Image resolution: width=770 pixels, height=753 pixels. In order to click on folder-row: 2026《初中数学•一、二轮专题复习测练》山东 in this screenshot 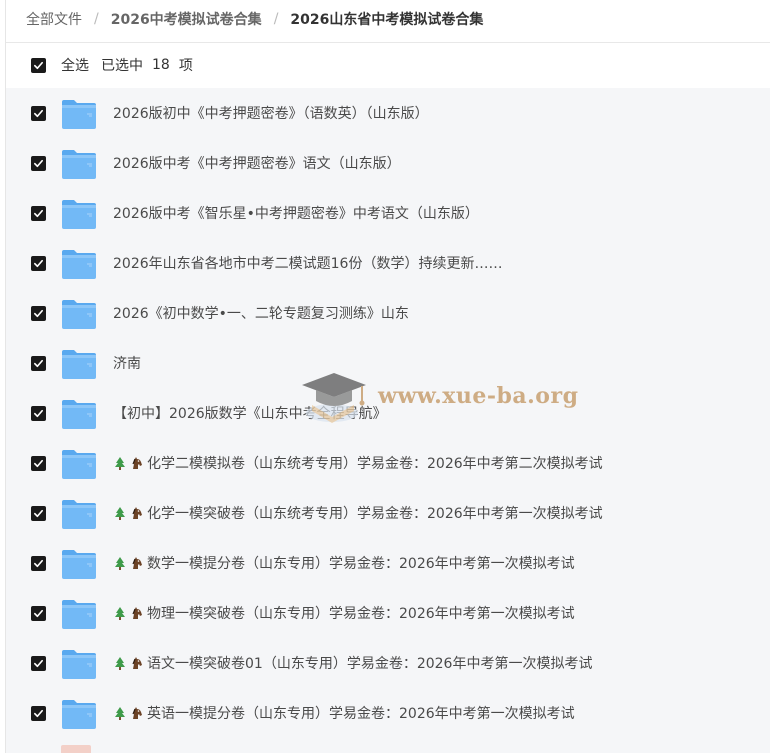, I will do `click(388, 313)`.